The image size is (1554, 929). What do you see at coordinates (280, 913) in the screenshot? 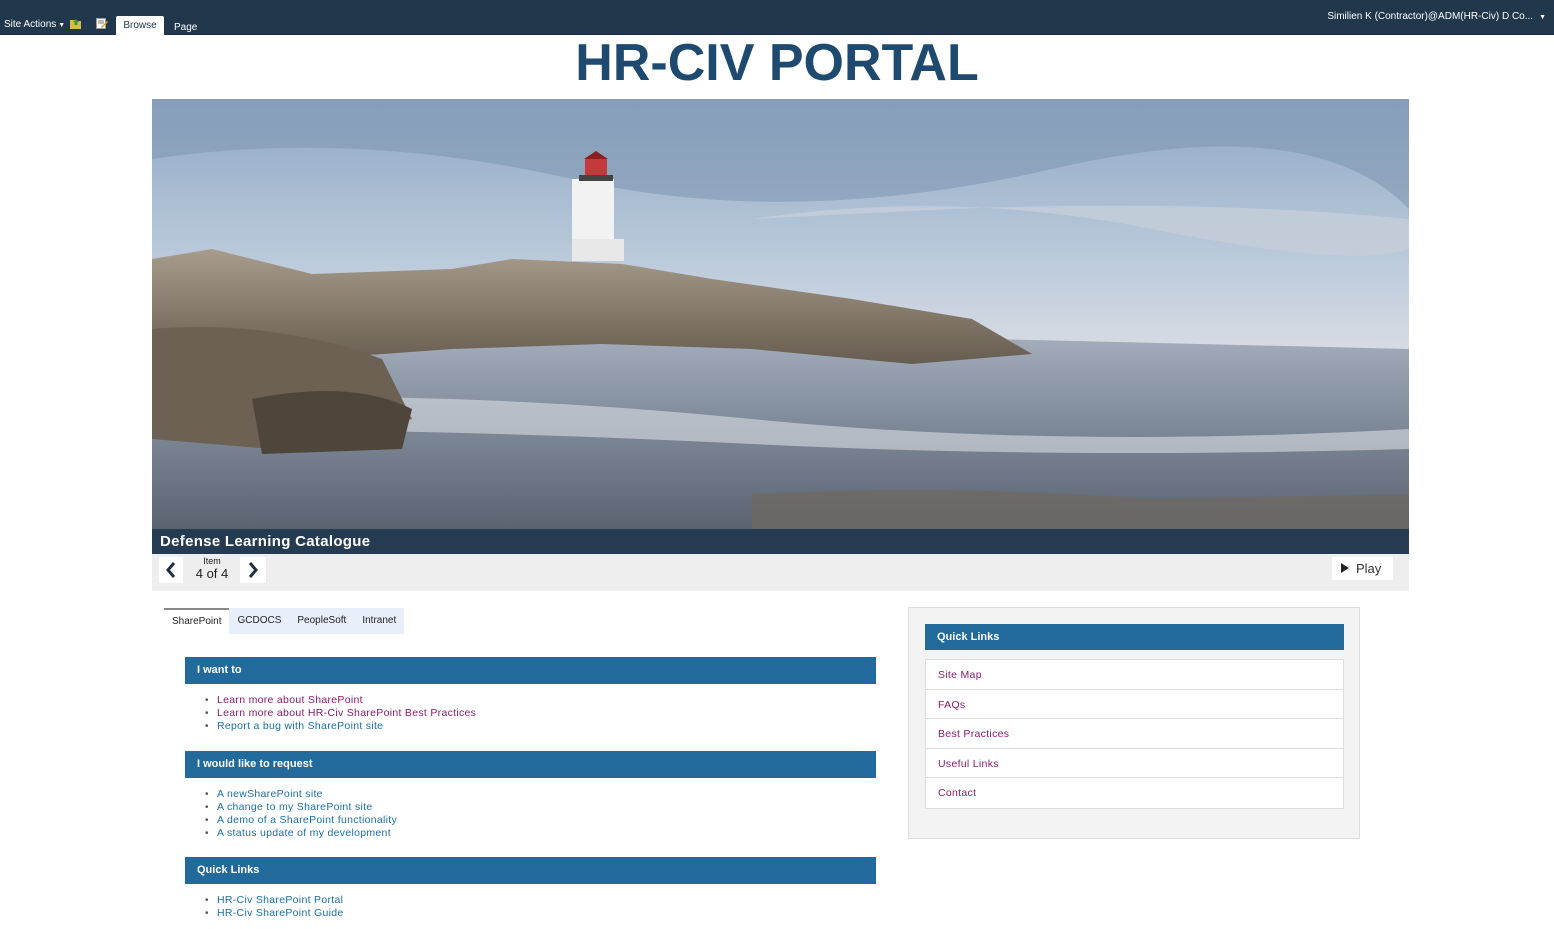
I see `link-guide: HR-Civ SharePoint Guide` at bounding box center [280, 913].